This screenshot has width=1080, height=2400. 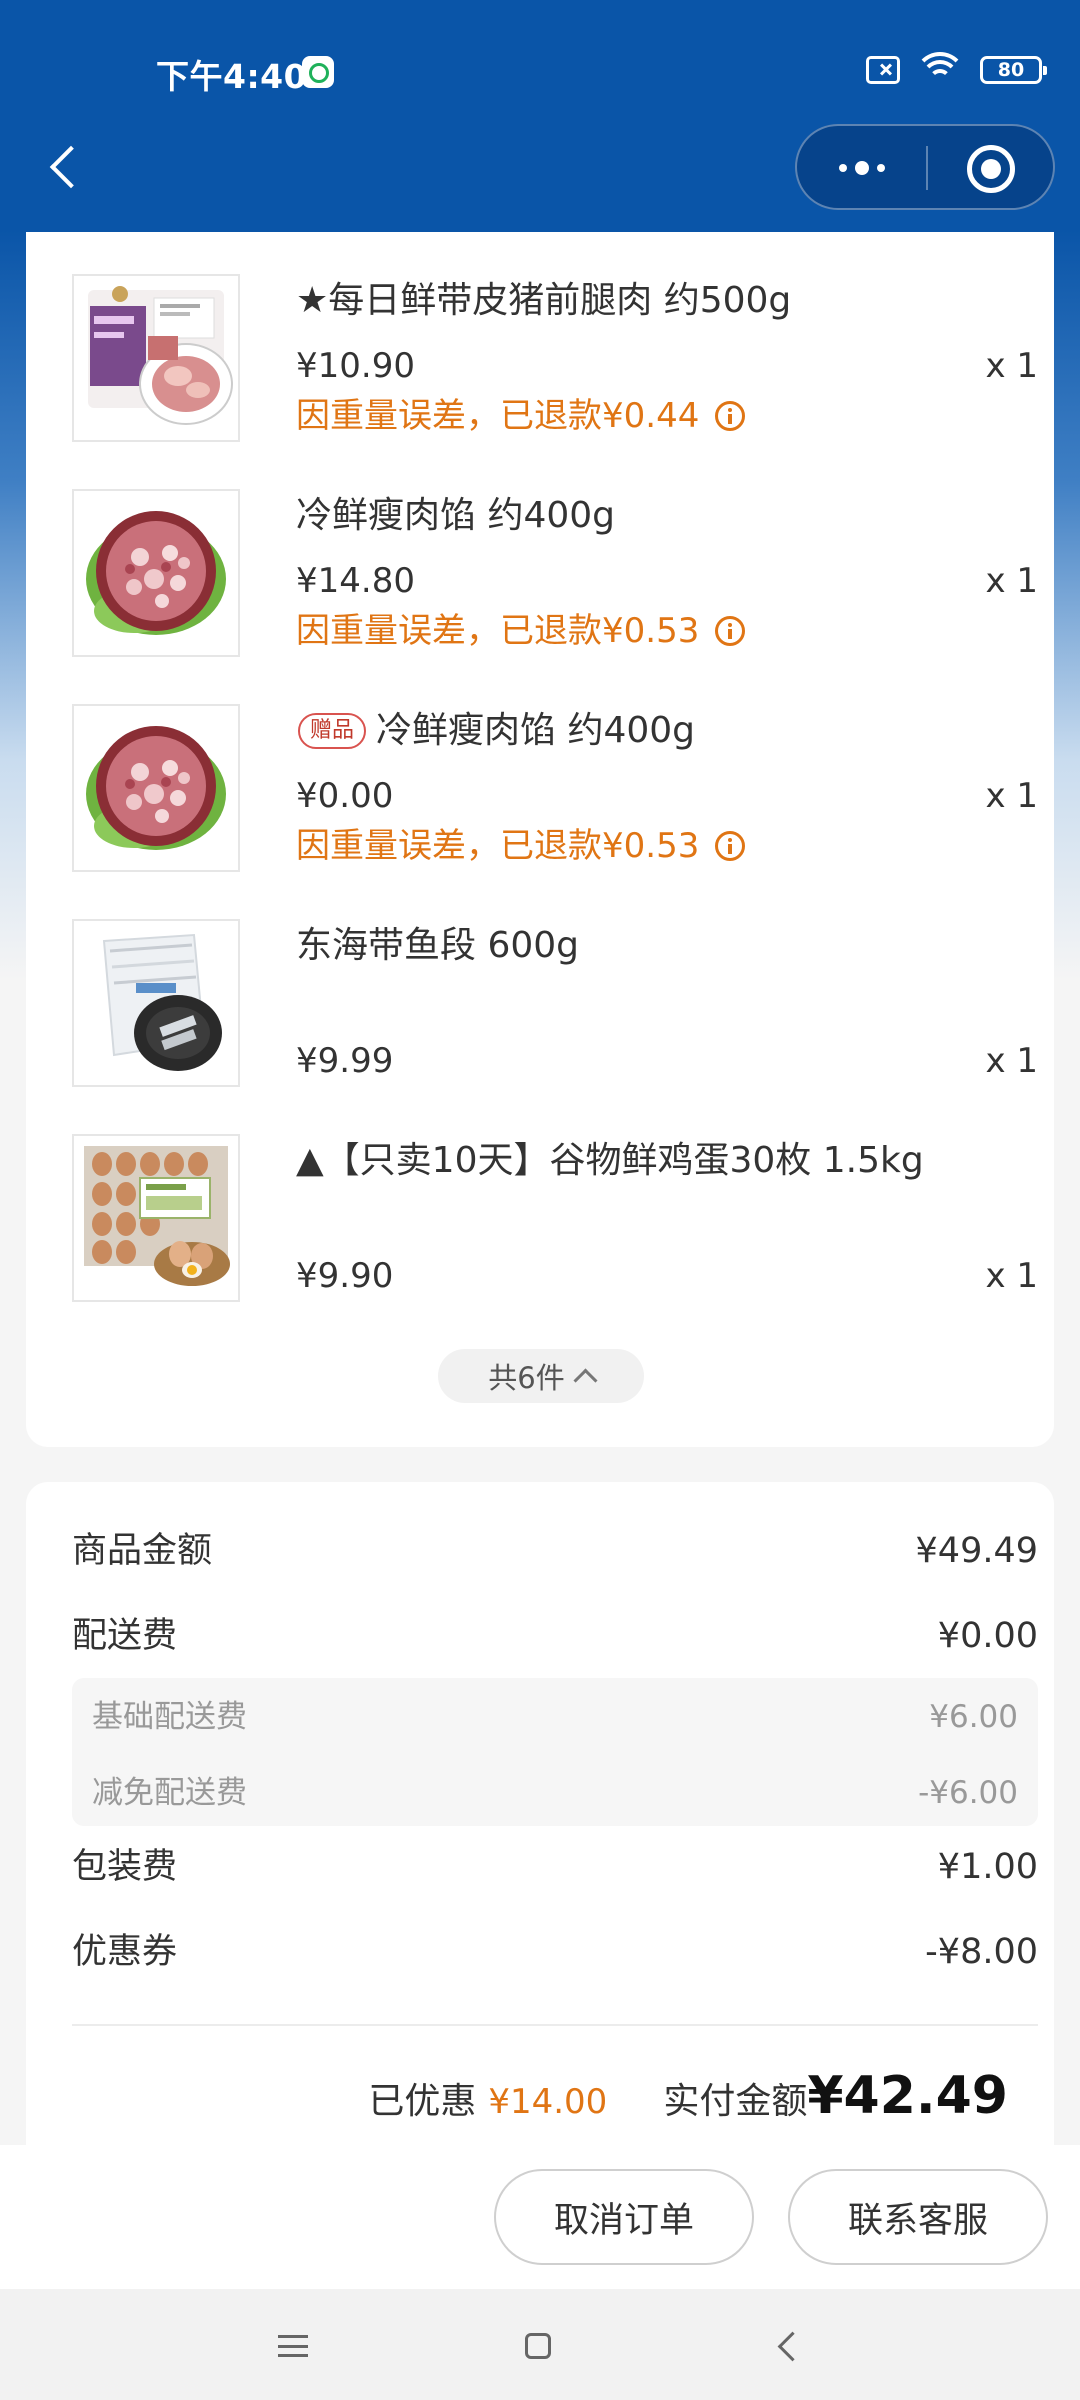 What do you see at coordinates (918, 2217) in the screenshot?
I see `contact-service-button: 联系客服` at bounding box center [918, 2217].